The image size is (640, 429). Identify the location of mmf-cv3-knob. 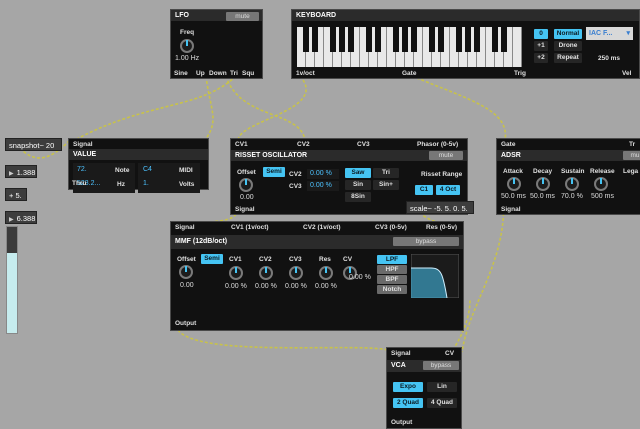
(296, 273).